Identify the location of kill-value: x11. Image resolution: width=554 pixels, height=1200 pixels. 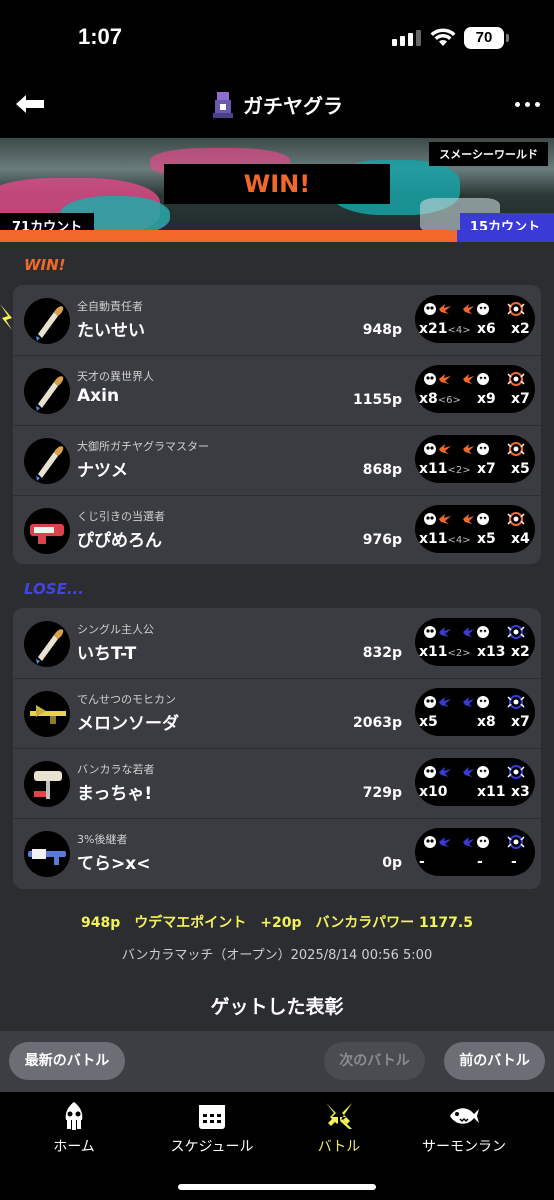
(433, 539).